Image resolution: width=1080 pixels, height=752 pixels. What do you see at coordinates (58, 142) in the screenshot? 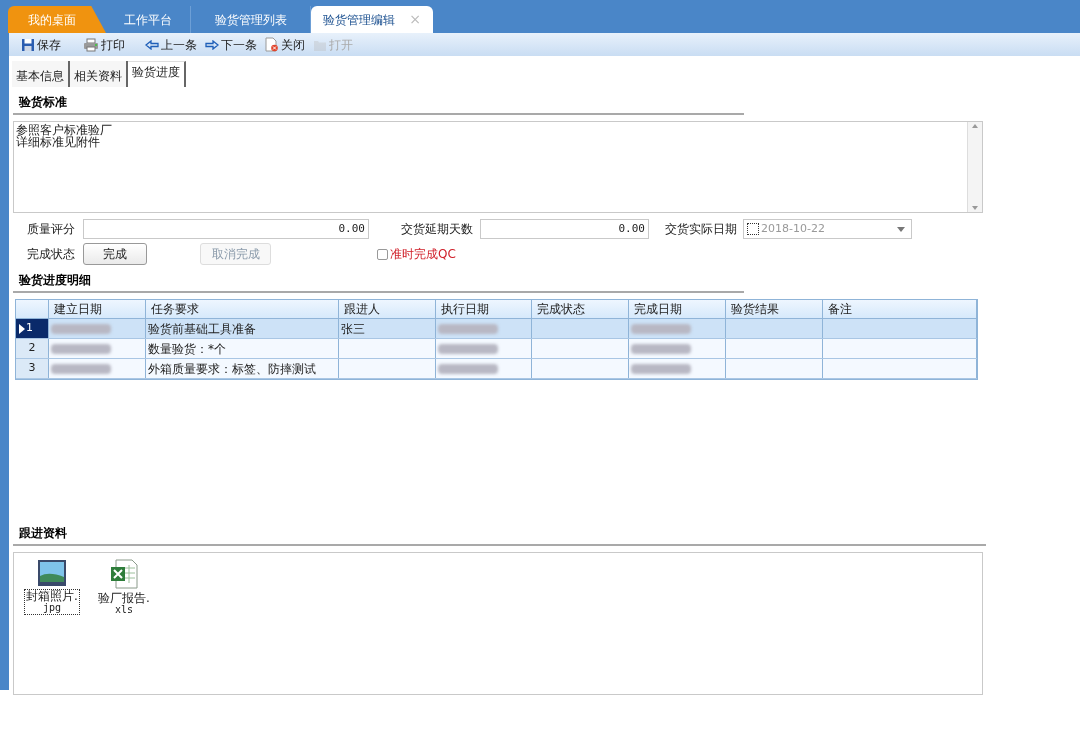
I see `text-line: 详细标准见附件` at bounding box center [58, 142].